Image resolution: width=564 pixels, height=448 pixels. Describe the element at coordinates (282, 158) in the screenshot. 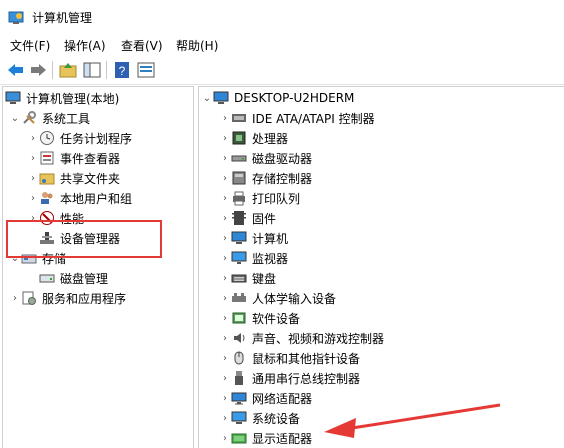

I see `tree-label: 磁盘驱动器` at that location.